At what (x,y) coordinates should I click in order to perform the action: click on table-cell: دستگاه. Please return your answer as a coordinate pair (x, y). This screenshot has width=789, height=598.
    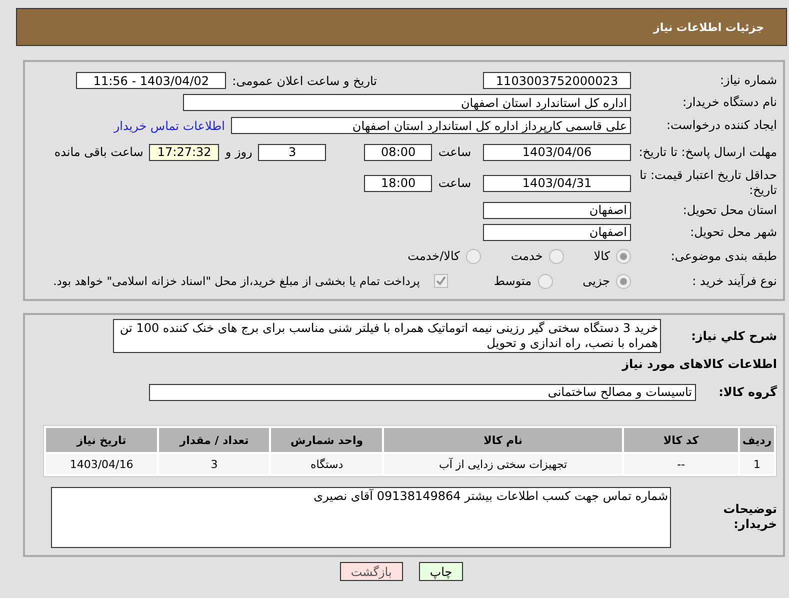
    Looking at the image, I should click on (326, 464).